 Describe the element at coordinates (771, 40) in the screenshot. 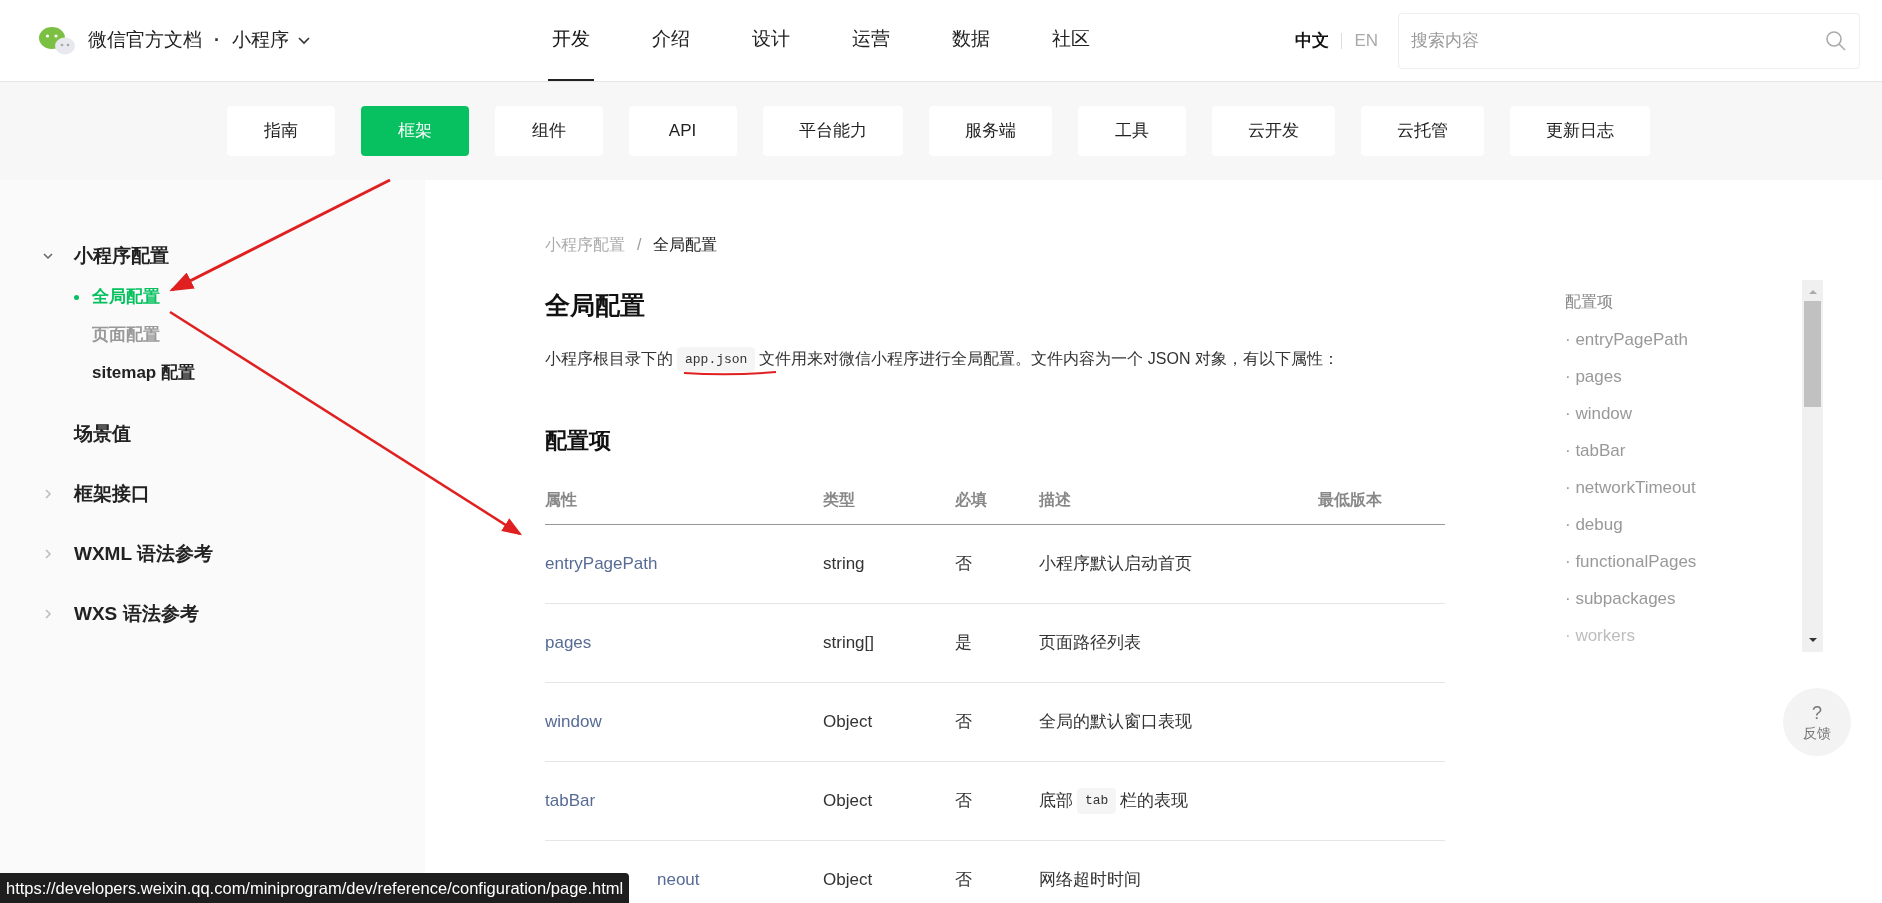

I see `nav-tab: 设计` at that location.